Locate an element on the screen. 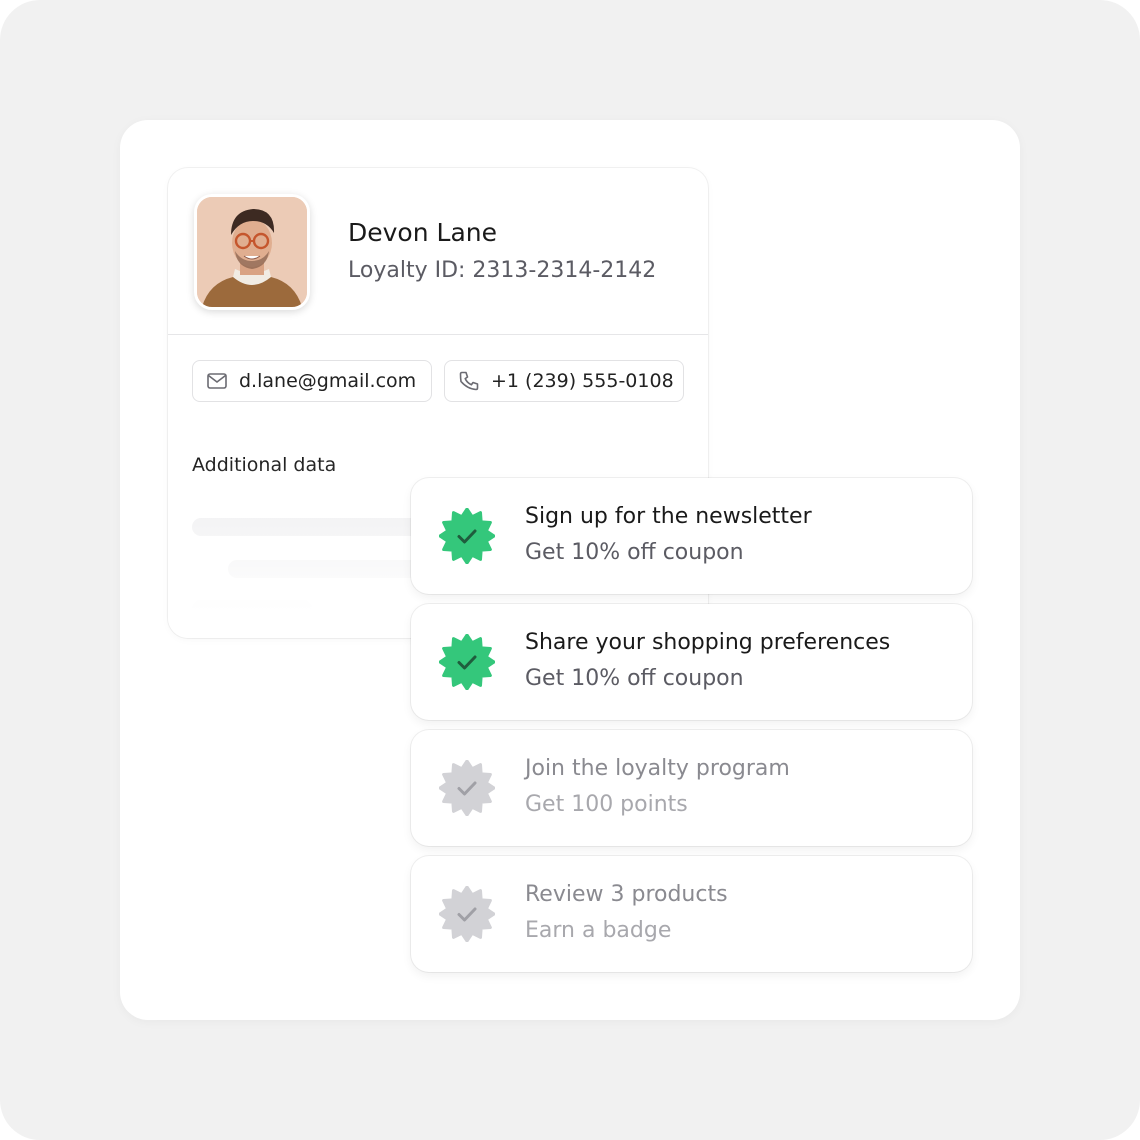 The height and width of the screenshot is (1140, 1140). loyalty-id: Loyalty ID: 2313-2314-2142 is located at coordinates (502, 270).